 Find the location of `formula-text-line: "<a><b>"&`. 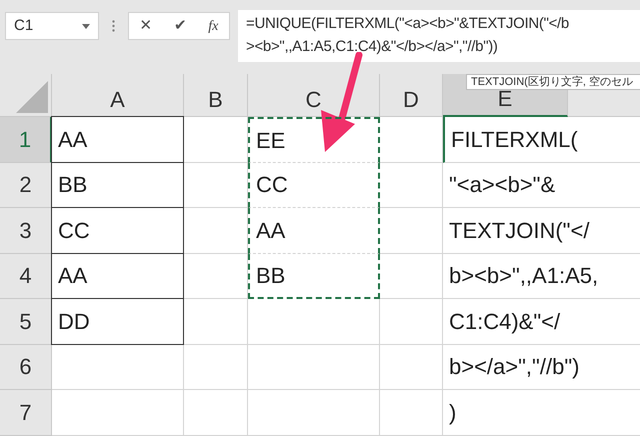

formula-text-line: "<a><b>"& is located at coordinates (502, 185).